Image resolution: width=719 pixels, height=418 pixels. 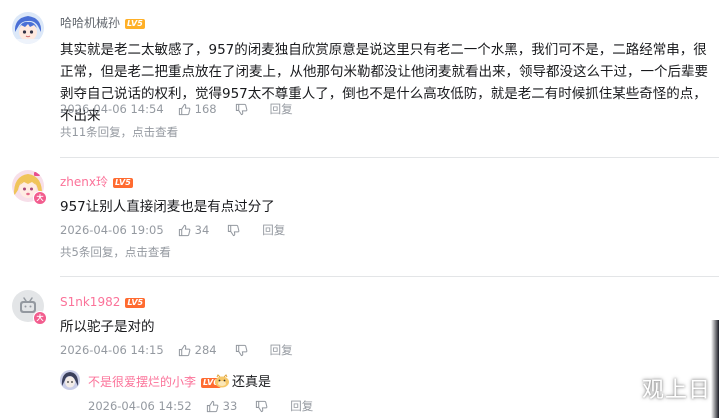 What do you see at coordinates (252, 382) in the screenshot?
I see `sub-reply-text-content: 还真是` at bounding box center [252, 382].